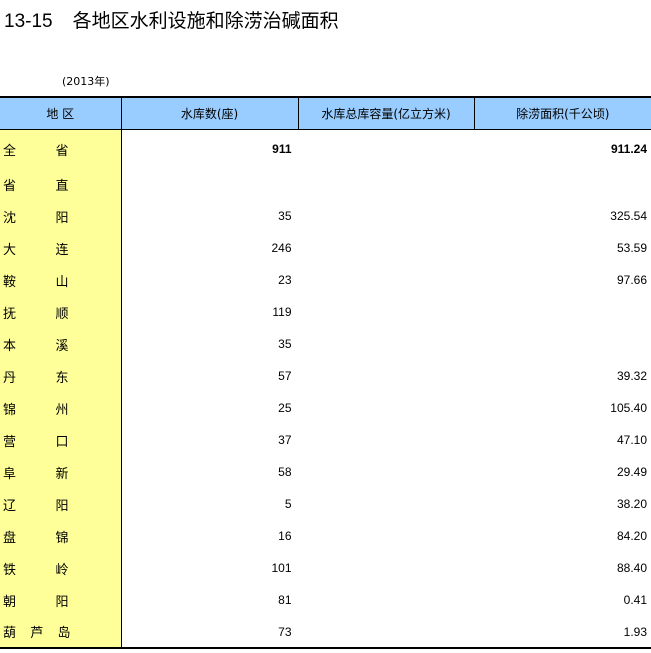 This screenshot has height=653, width=651. What do you see at coordinates (210, 536) in the screenshot?
I see `reservoirs-cell: 16` at bounding box center [210, 536].